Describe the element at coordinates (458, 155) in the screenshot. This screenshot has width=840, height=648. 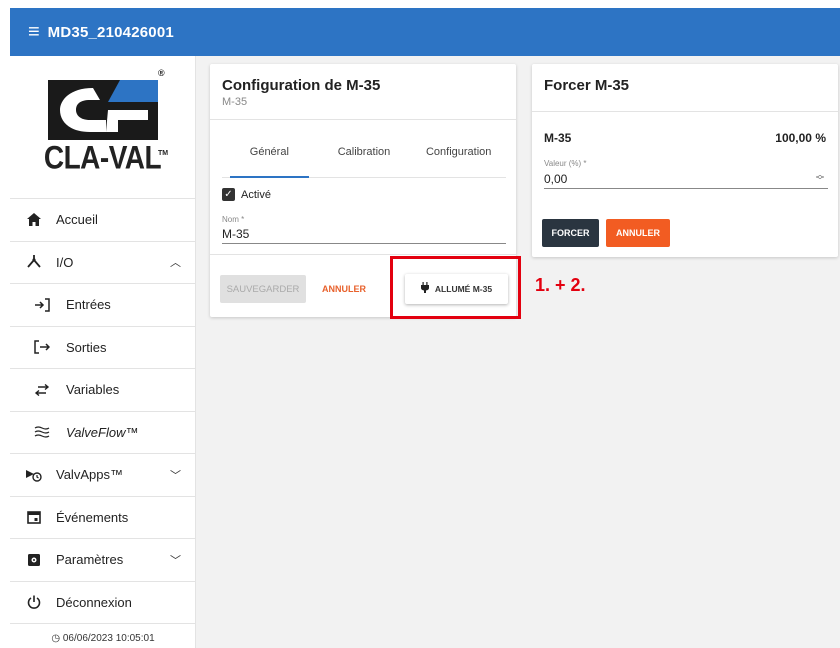
I see `tab-configuration: Configuration` at that location.